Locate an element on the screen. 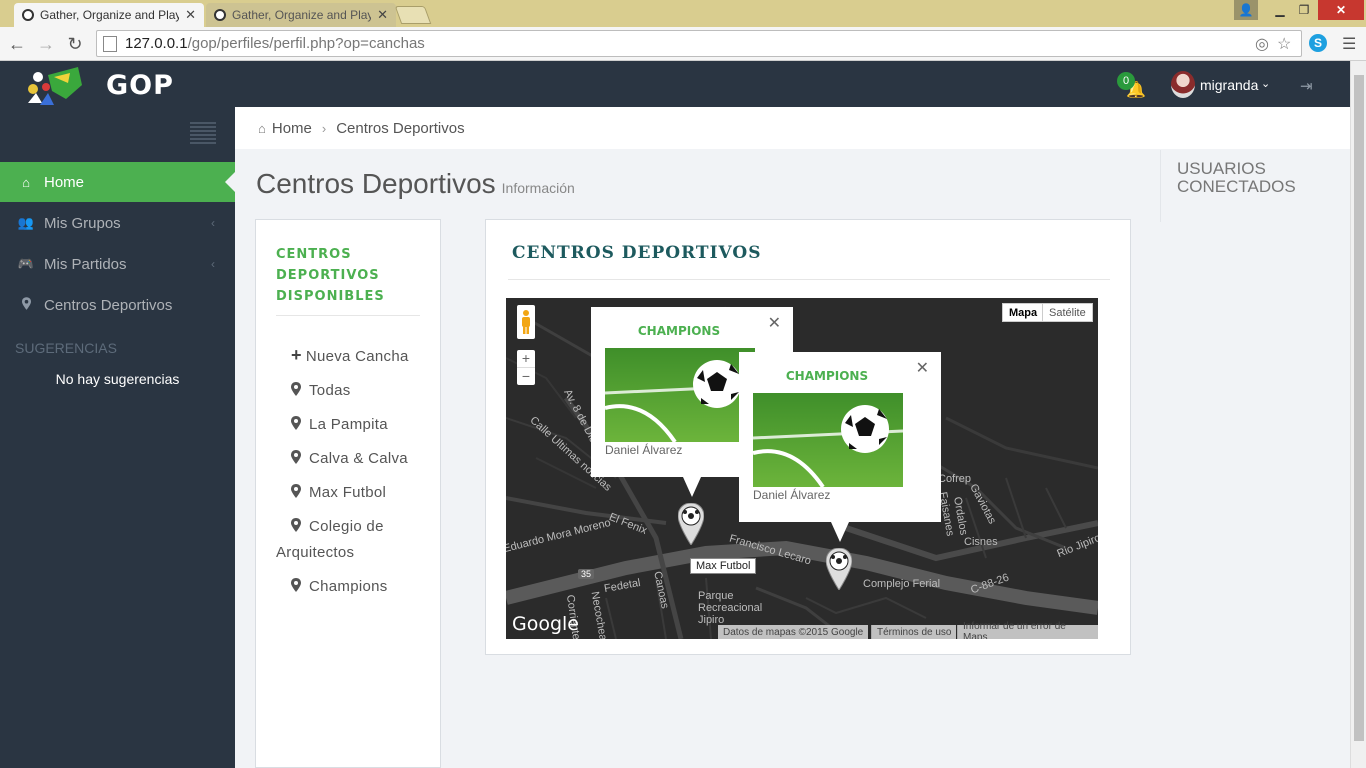 This screenshot has height=768, width=1366. forward-arrow-icon: → is located at coordinates (46, 44).